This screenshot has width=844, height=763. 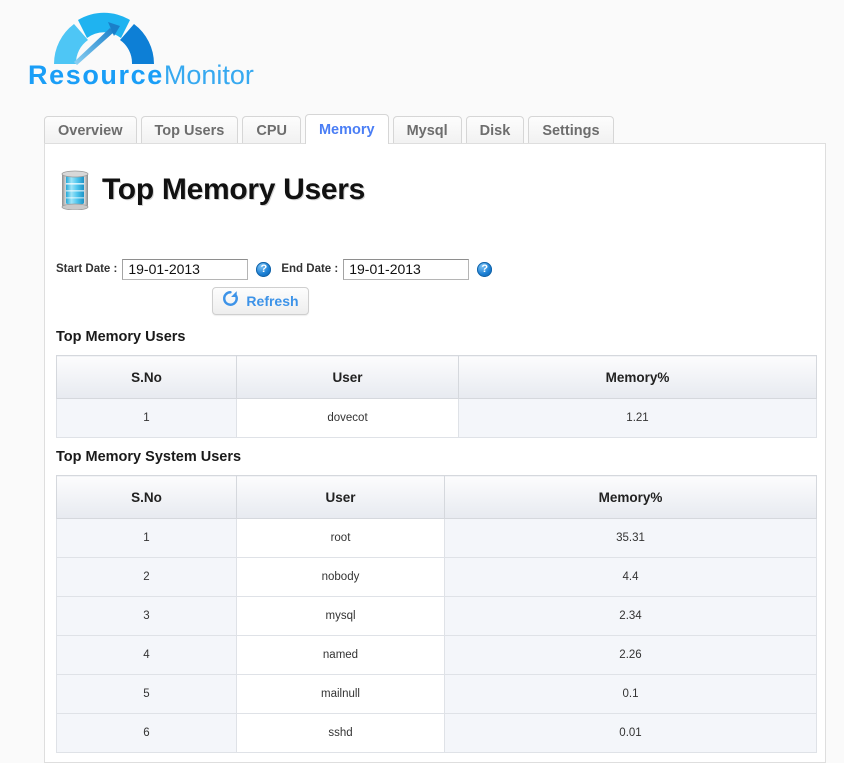 What do you see at coordinates (90, 130) in the screenshot?
I see `tab-overview: Overview` at bounding box center [90, 130].